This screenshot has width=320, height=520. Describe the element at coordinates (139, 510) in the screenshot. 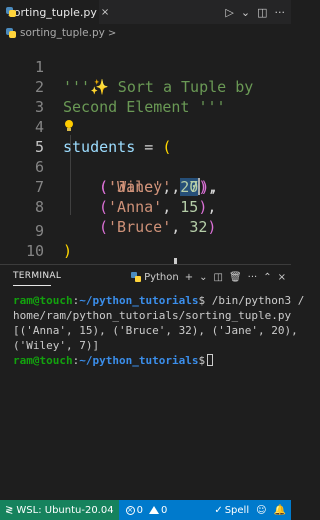

I see `error-count: 0` at that location.